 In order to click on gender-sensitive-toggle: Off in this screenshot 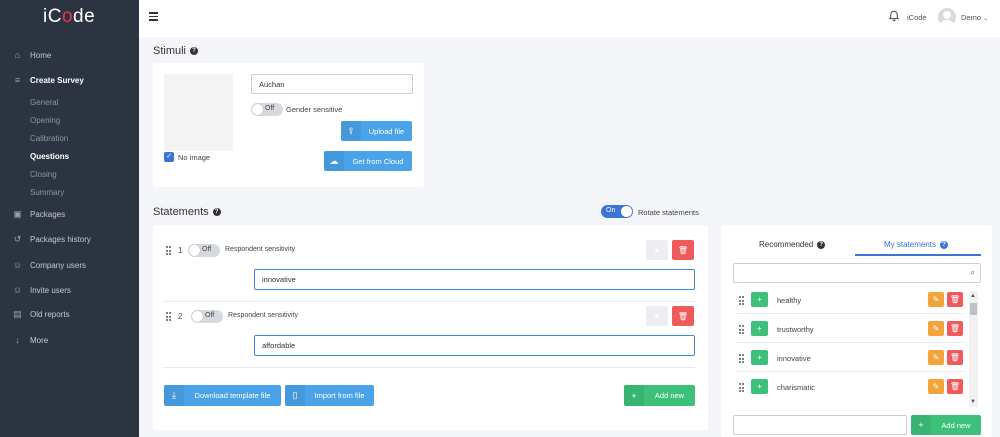, I will do `click(267, 109)`.